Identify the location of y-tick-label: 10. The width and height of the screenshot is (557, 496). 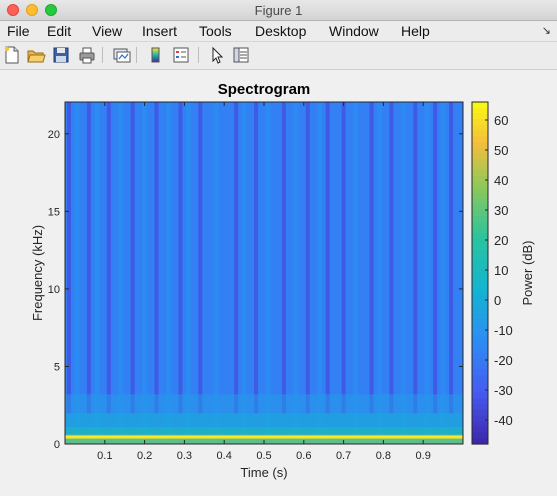
(54, 290).